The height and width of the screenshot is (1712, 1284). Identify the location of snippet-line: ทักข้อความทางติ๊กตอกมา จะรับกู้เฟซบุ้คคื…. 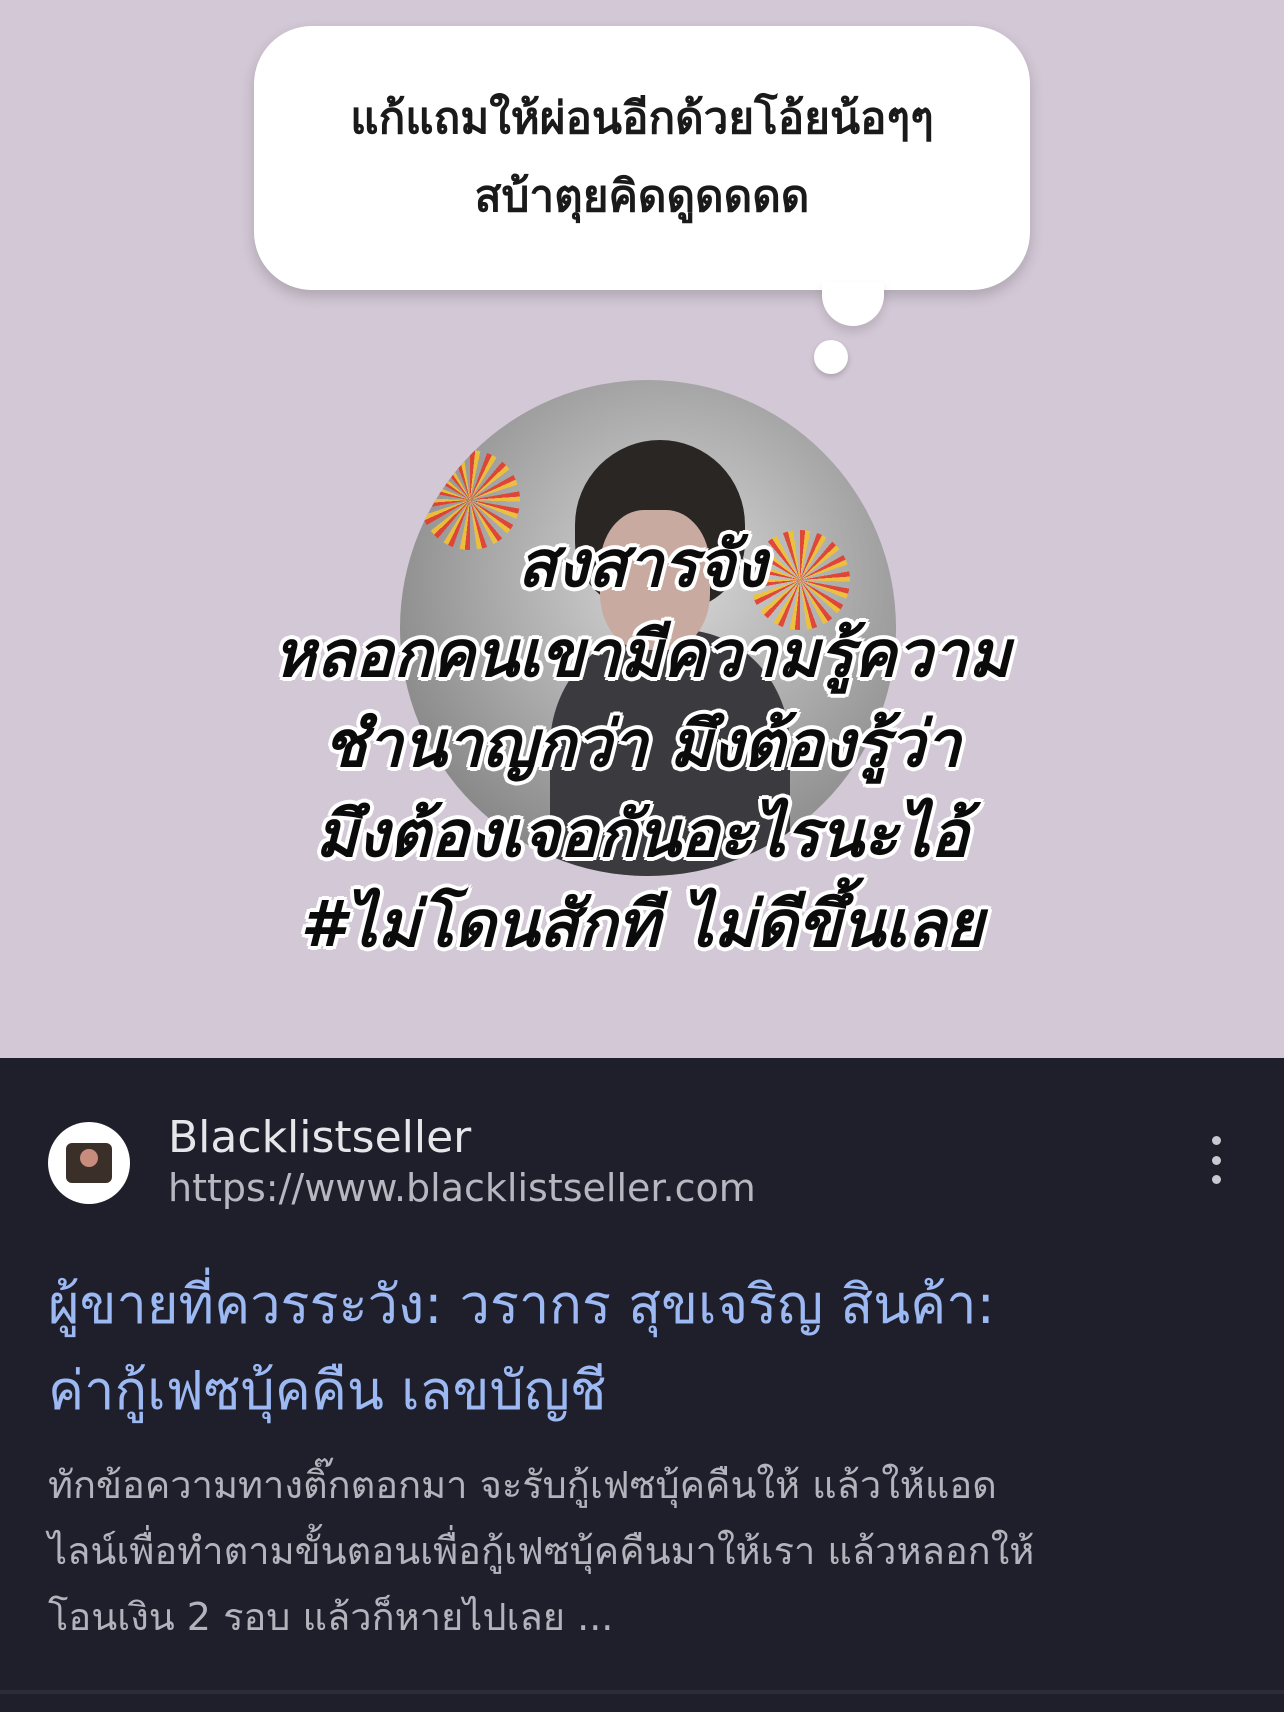
(522, 1485).